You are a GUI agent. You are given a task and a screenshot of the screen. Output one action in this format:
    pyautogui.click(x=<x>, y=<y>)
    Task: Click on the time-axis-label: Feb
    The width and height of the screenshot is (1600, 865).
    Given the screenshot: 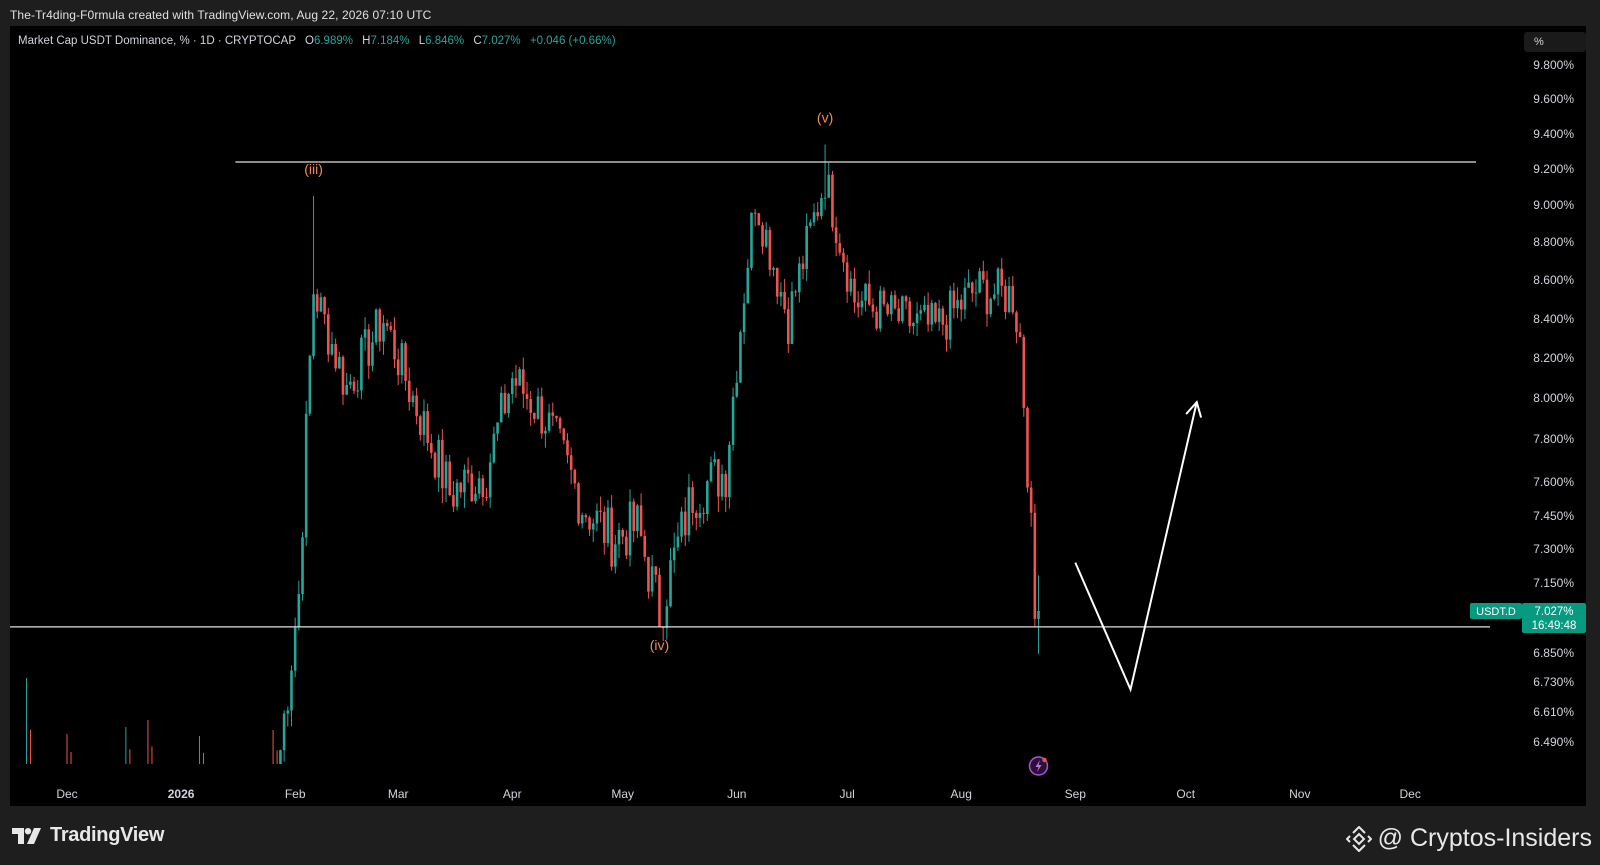 What is the action you would take?
    pyautogui.click(x=295, y=794)
    